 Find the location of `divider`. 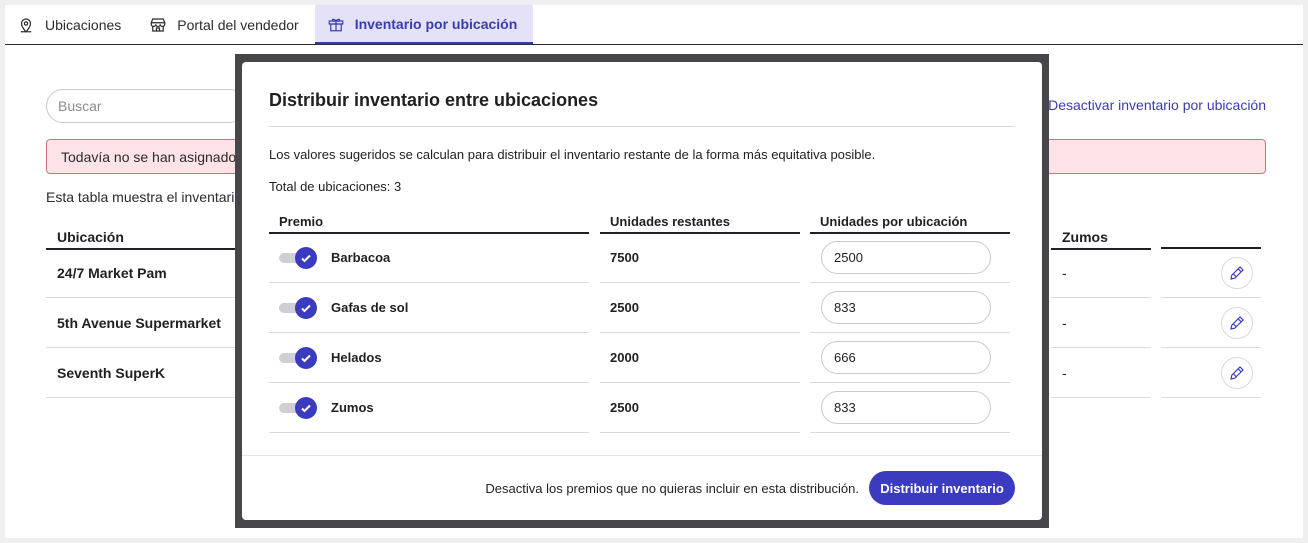

divider is located at coordinates (642, 126).